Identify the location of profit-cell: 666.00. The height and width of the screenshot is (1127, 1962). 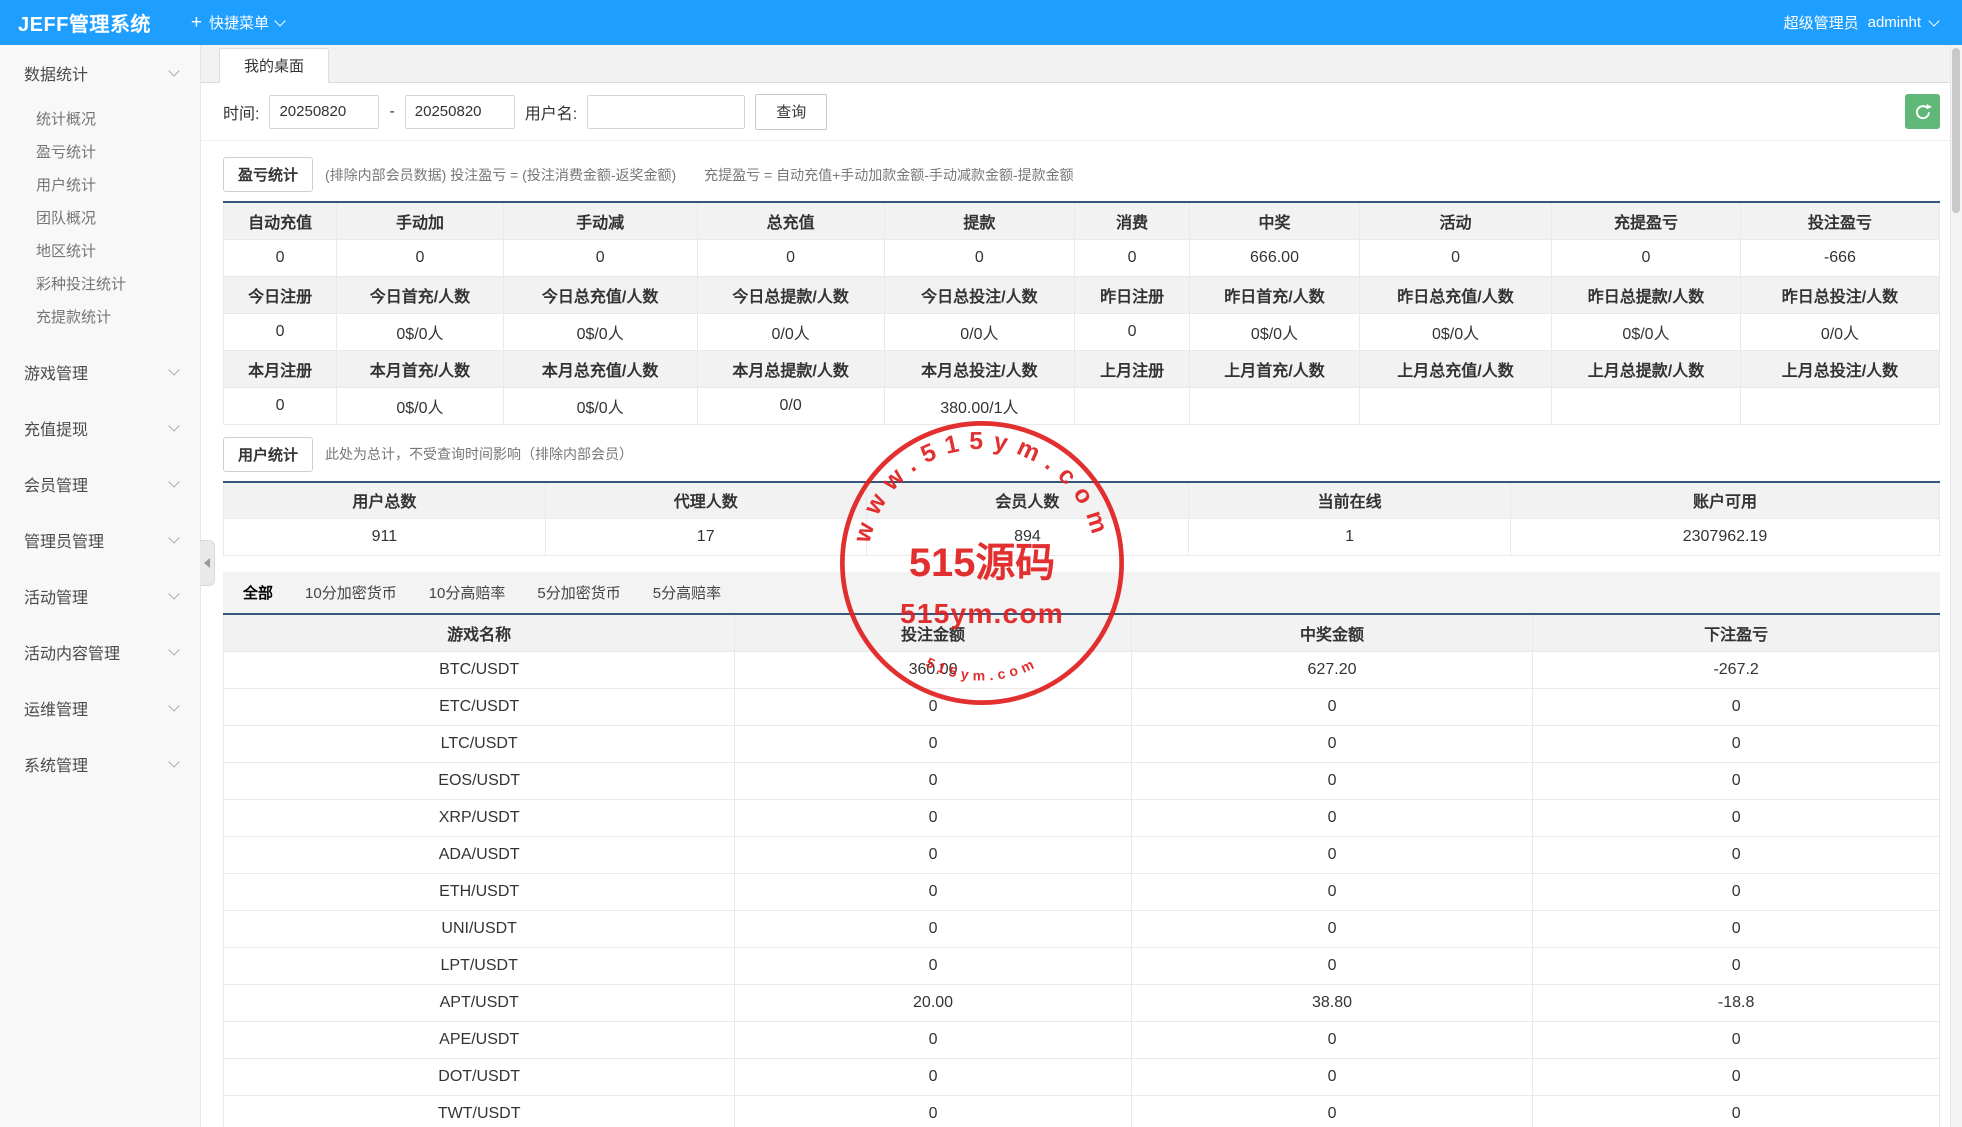
(1274, 257).